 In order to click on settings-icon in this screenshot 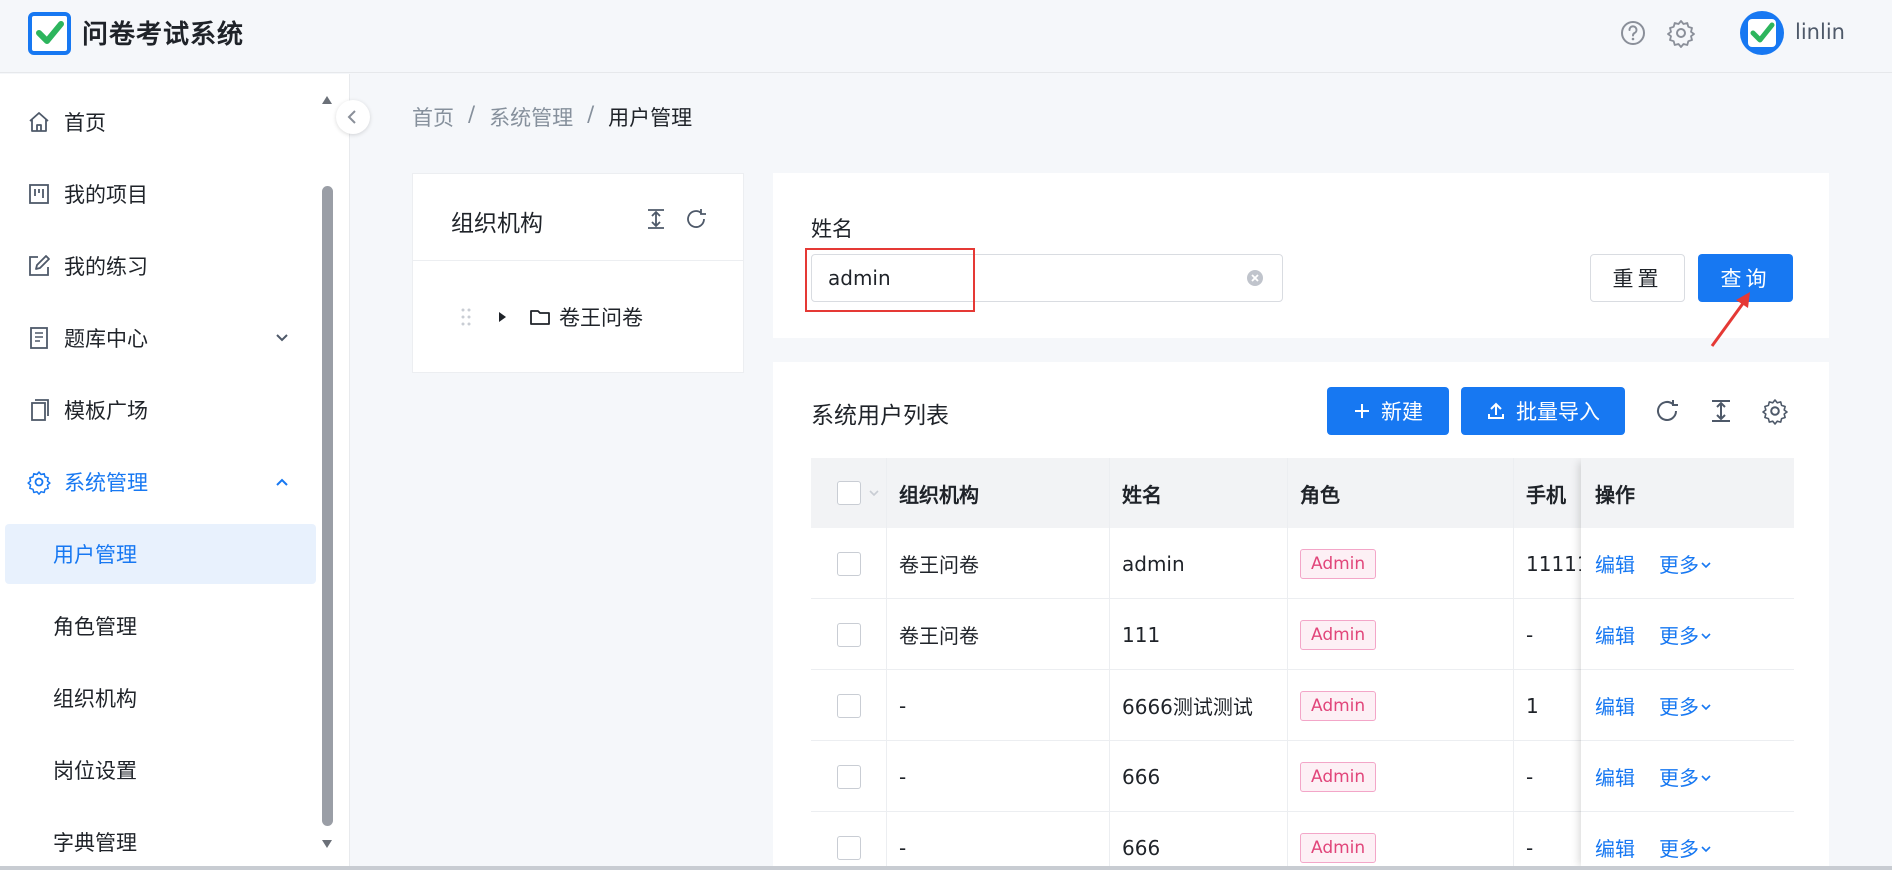, I will do `click(1775, 411)`.